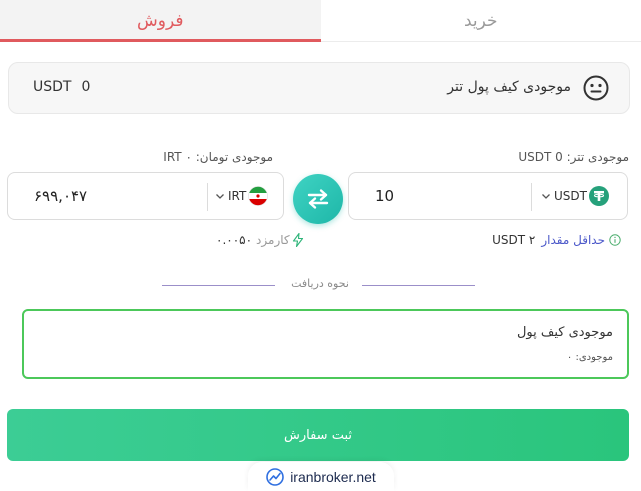 The image size is (641, 491). I want to click on minimum-amount-value: USDT ۲, so click(514, 240).